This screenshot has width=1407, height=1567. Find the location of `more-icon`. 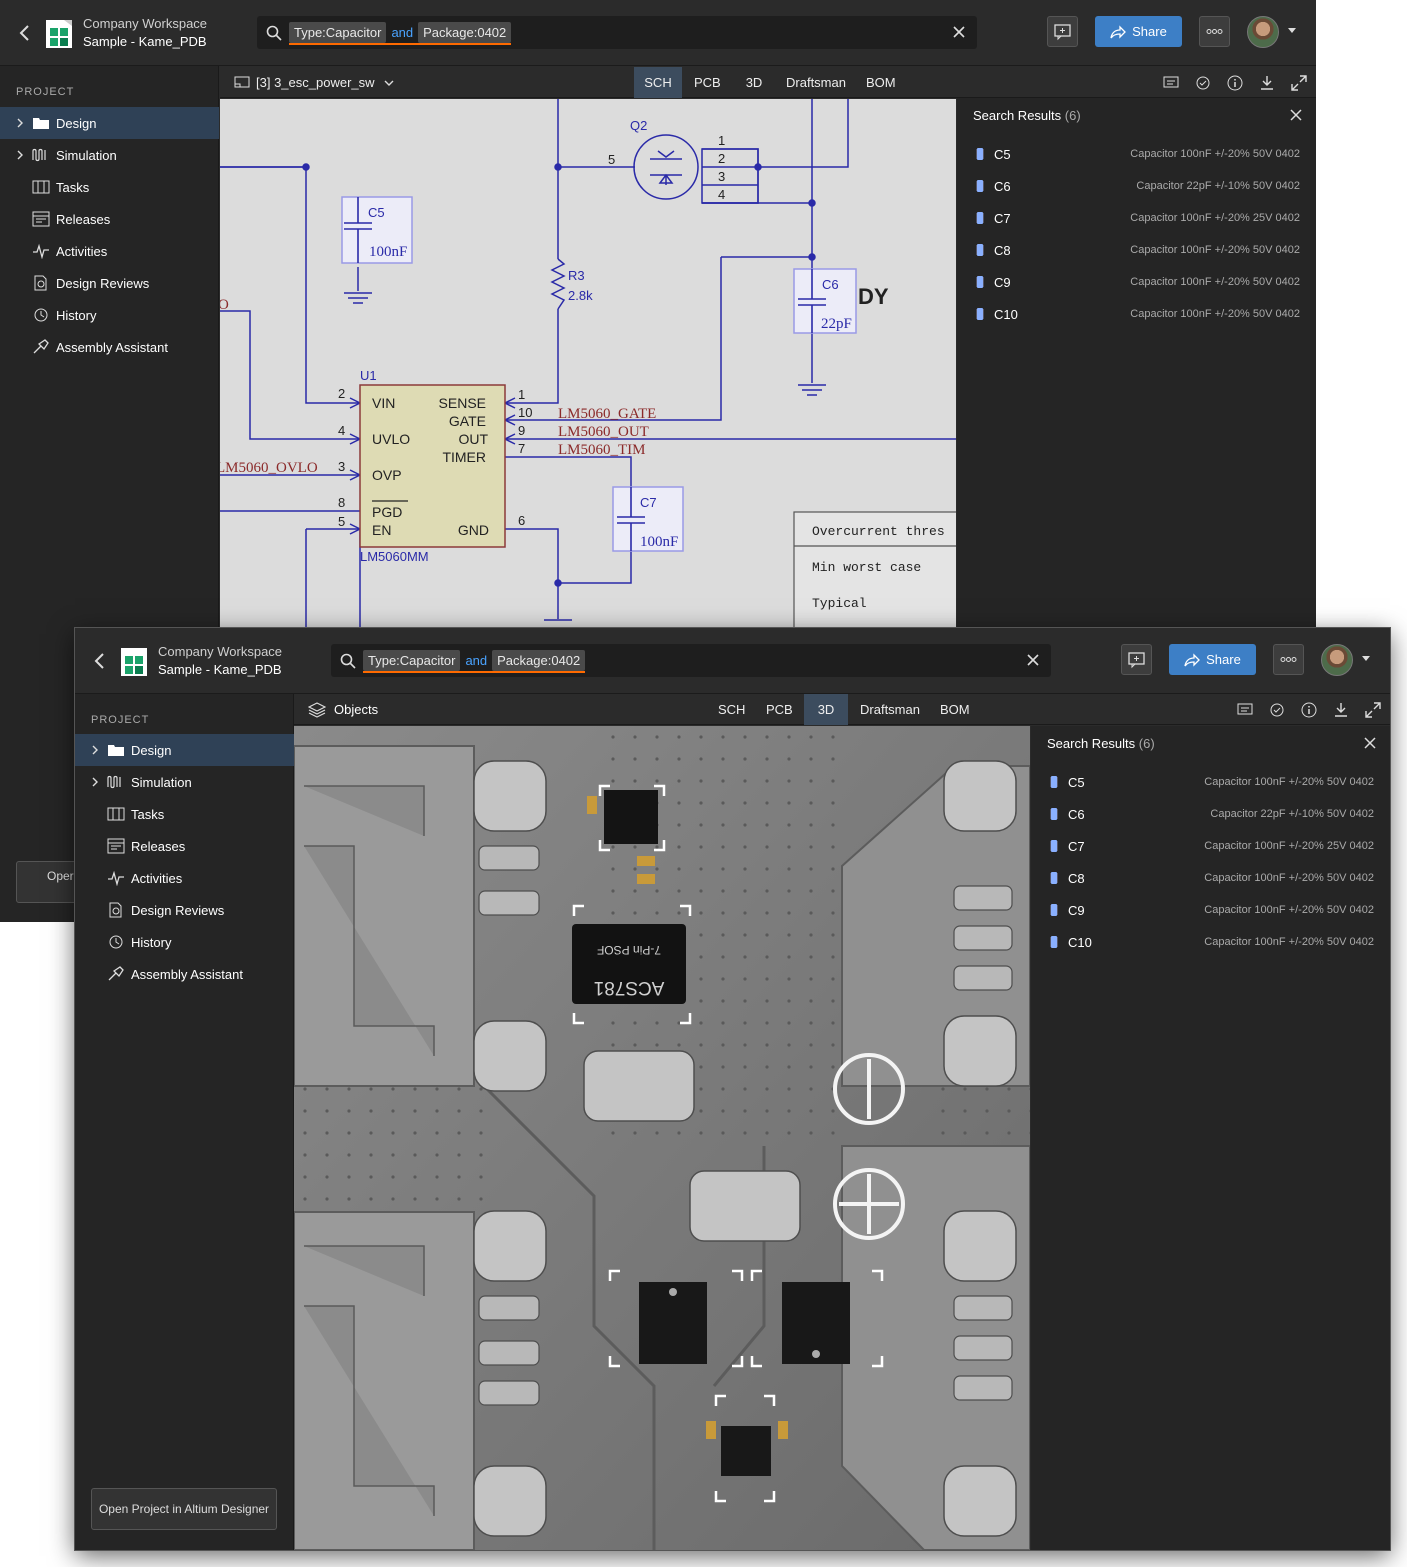

more-icon is located at coordinates (1288, 659).